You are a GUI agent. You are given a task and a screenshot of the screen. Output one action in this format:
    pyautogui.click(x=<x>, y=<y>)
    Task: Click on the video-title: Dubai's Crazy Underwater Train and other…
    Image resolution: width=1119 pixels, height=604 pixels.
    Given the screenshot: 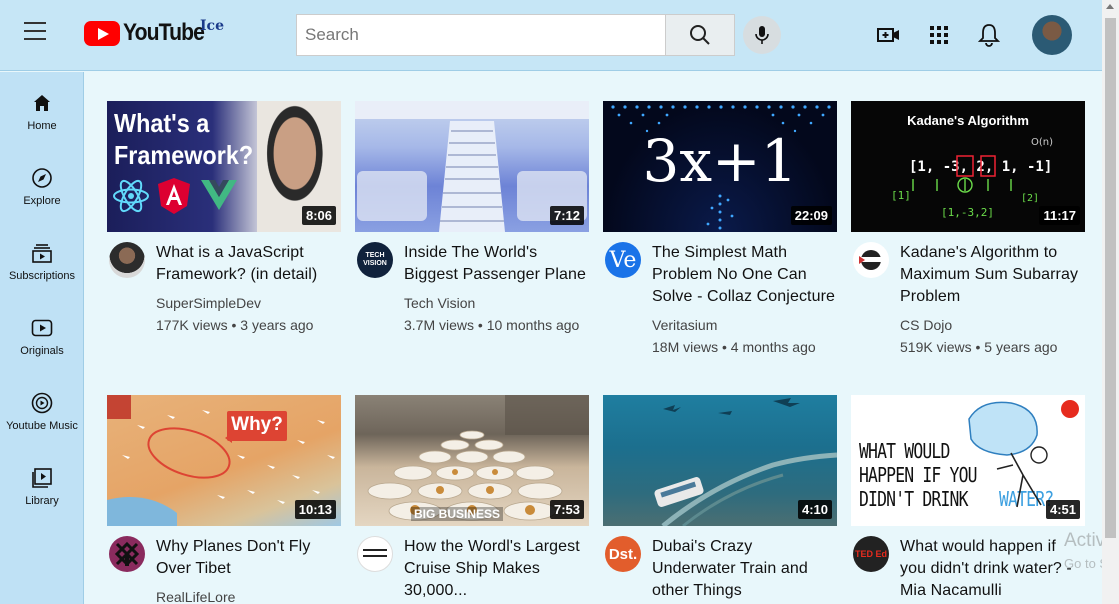 What is the action you would take?
    pyautogui.click(x=745, y=569)
    